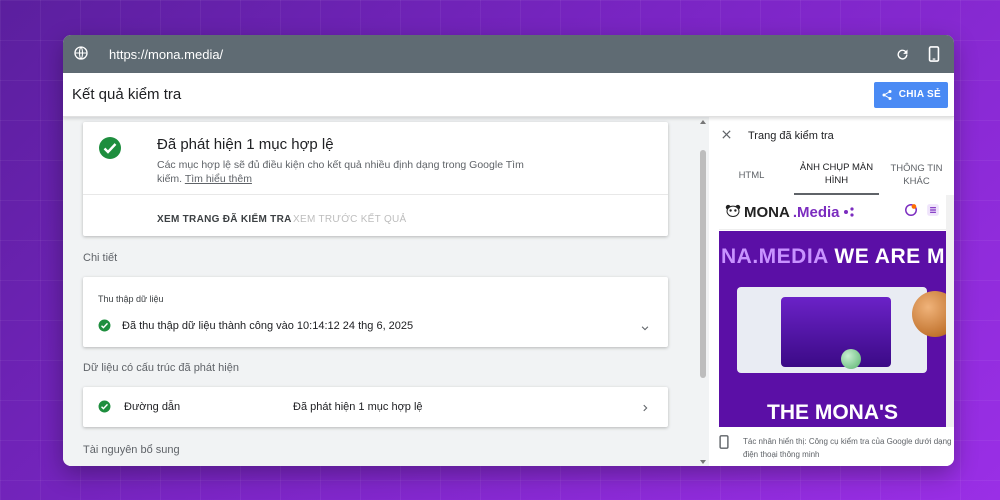 This screenshot has height=500, width=1000. Describe the element at coordinates (218, 179) in the screenshot. I see `learn-more-link: Tìm hiểu thêm` at that location.